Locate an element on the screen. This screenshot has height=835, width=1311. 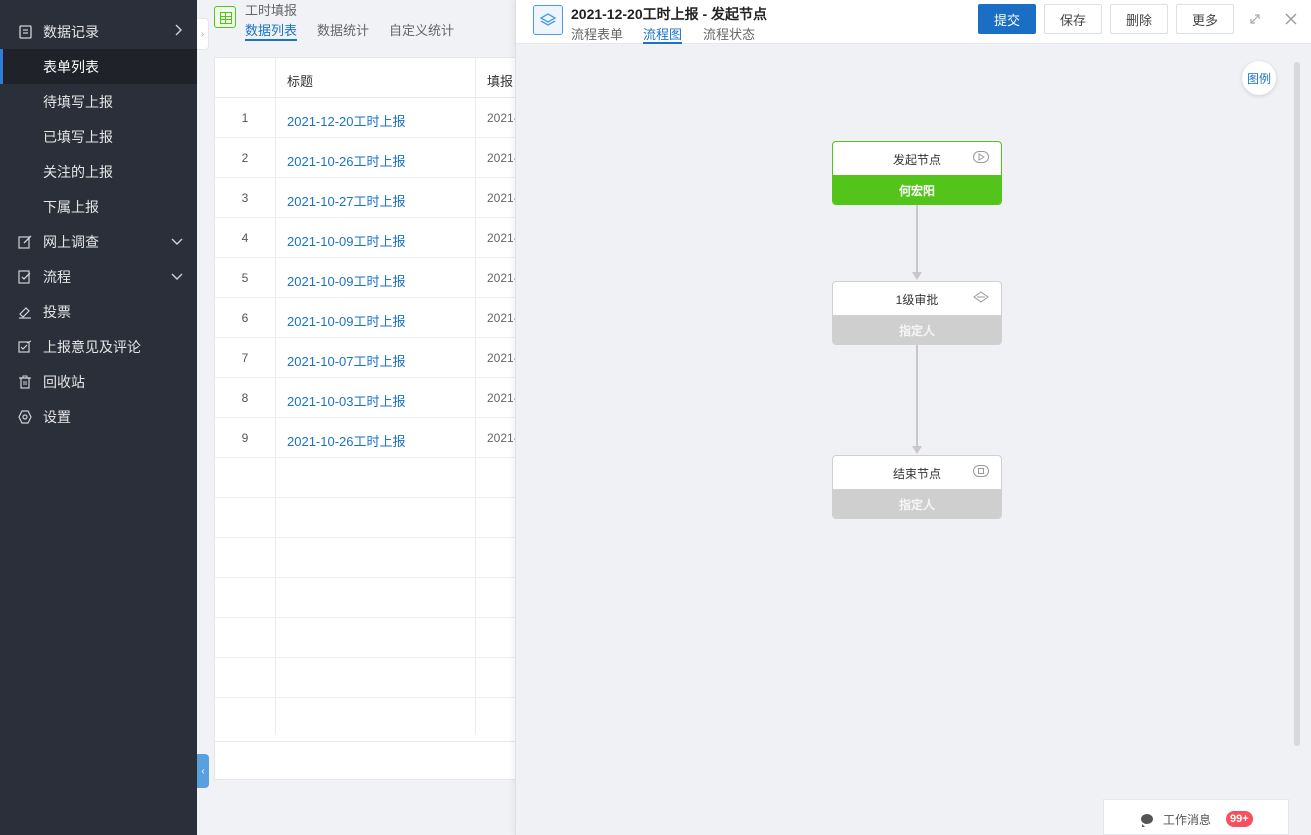
table-row: 2 2021-10-26工时上报 2021- is located at coordinates (366, 158).